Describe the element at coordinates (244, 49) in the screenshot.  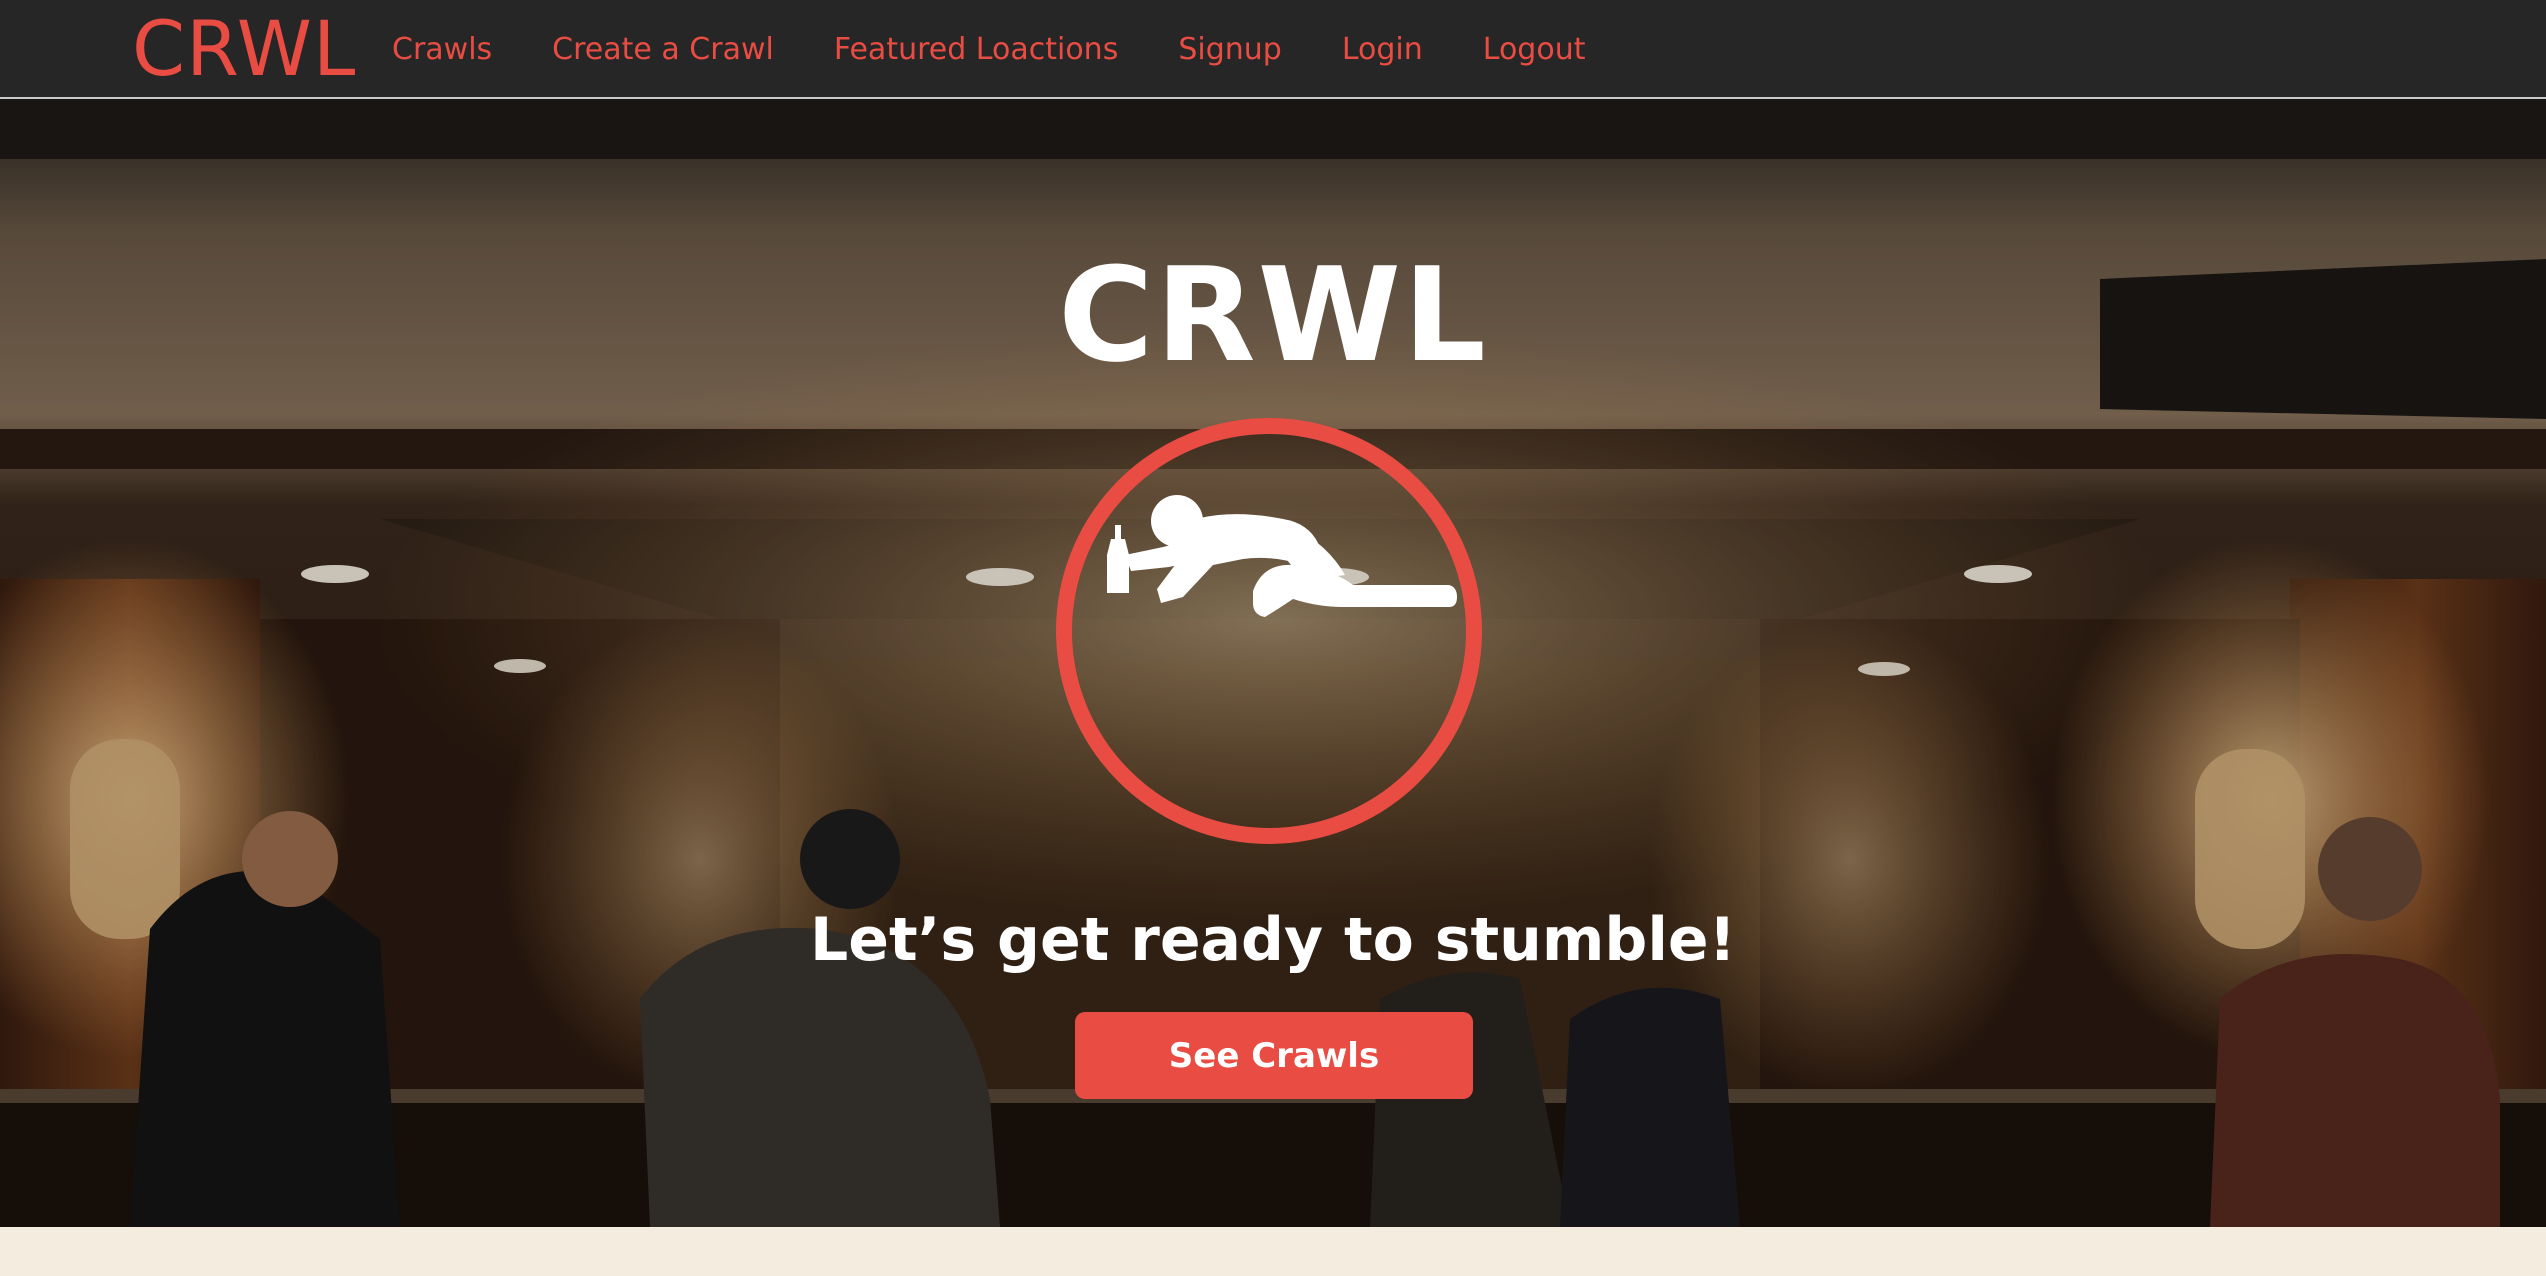
I see `brand-logo: CRWL` at that location.